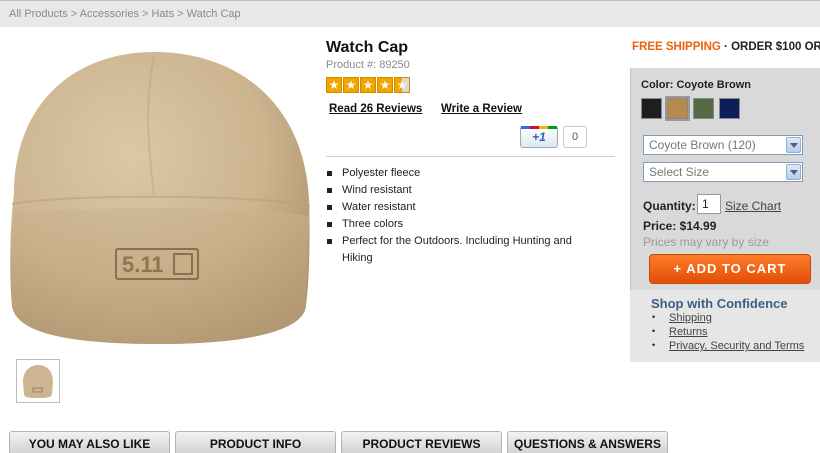  I want to click on plus-one-count: 0, so click(575, 137).